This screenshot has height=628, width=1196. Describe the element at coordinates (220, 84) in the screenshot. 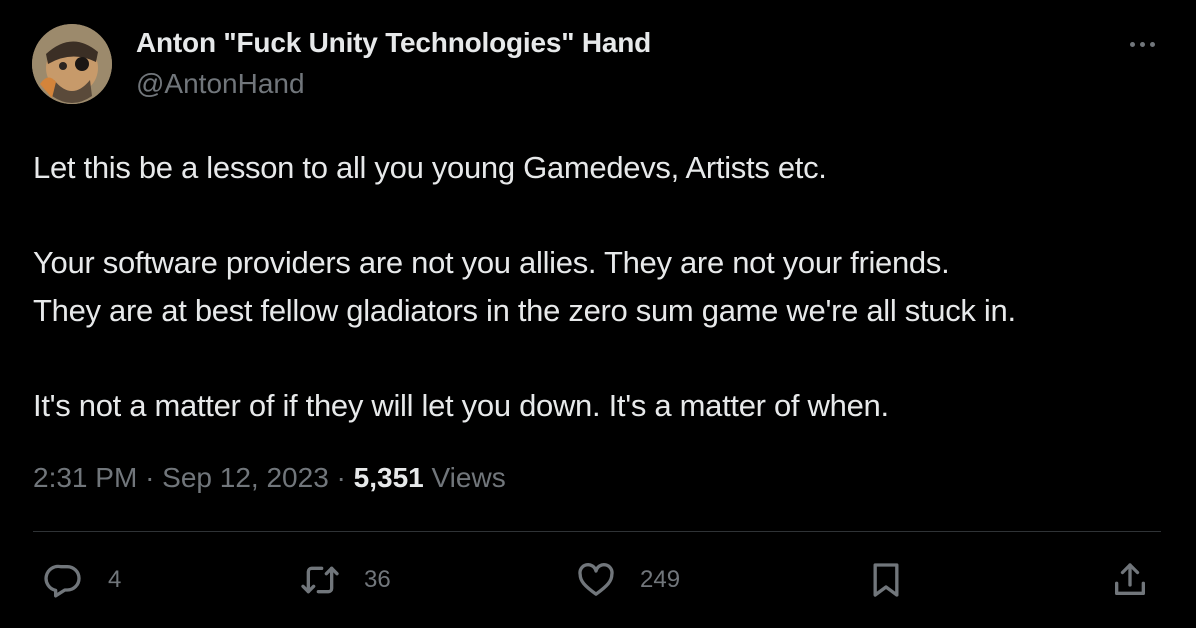

I see `author-handle: @AntonHand` at that location.